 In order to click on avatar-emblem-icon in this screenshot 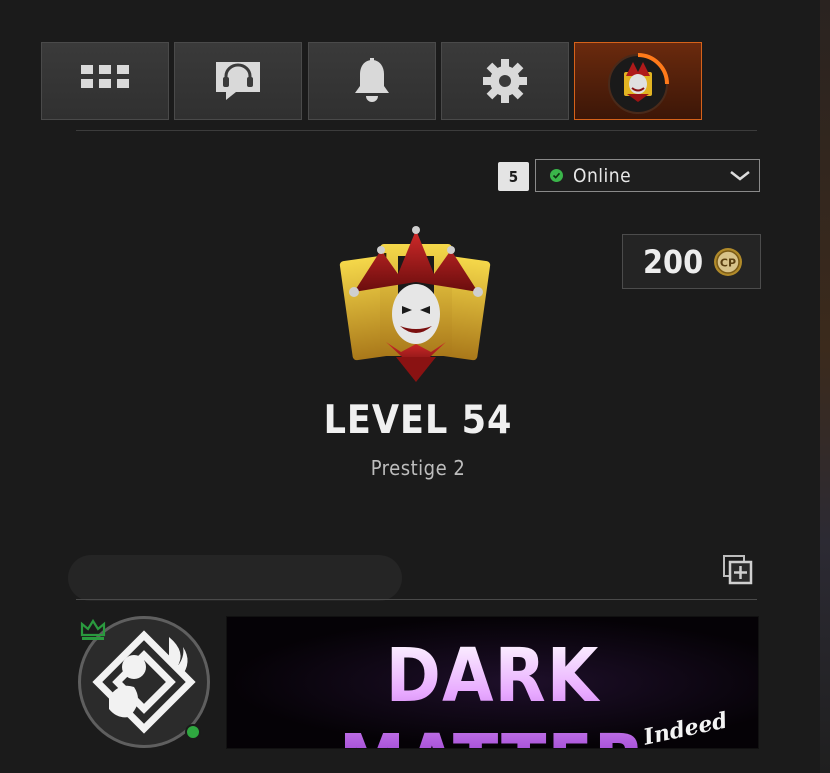, I will do `click(144, 682)`.